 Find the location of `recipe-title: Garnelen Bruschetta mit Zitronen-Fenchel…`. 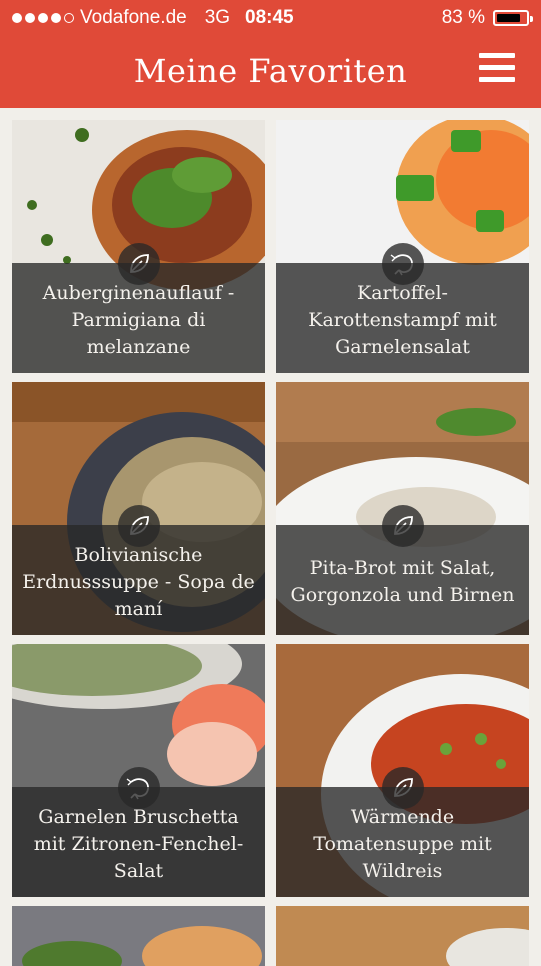

recipe-title: Garnelen Bruschetta mit Zitronen-Fenchel… is located at coordinates (138, 842).